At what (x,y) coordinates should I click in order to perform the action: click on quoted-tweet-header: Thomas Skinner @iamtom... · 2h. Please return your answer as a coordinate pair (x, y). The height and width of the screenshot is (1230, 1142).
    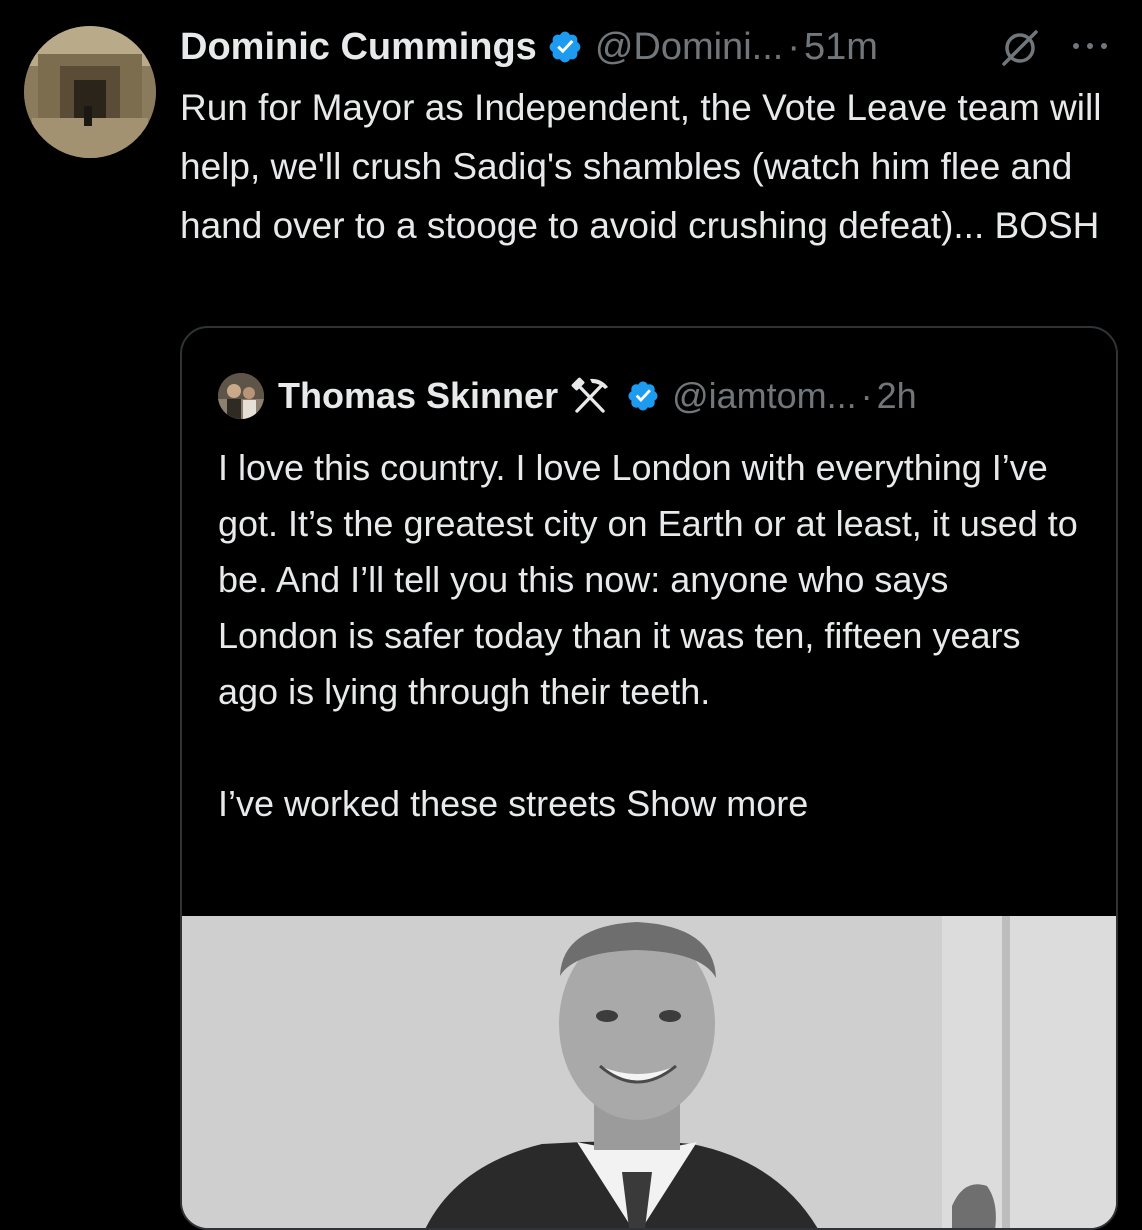
    Looking at the image, I should click on (567, 396).